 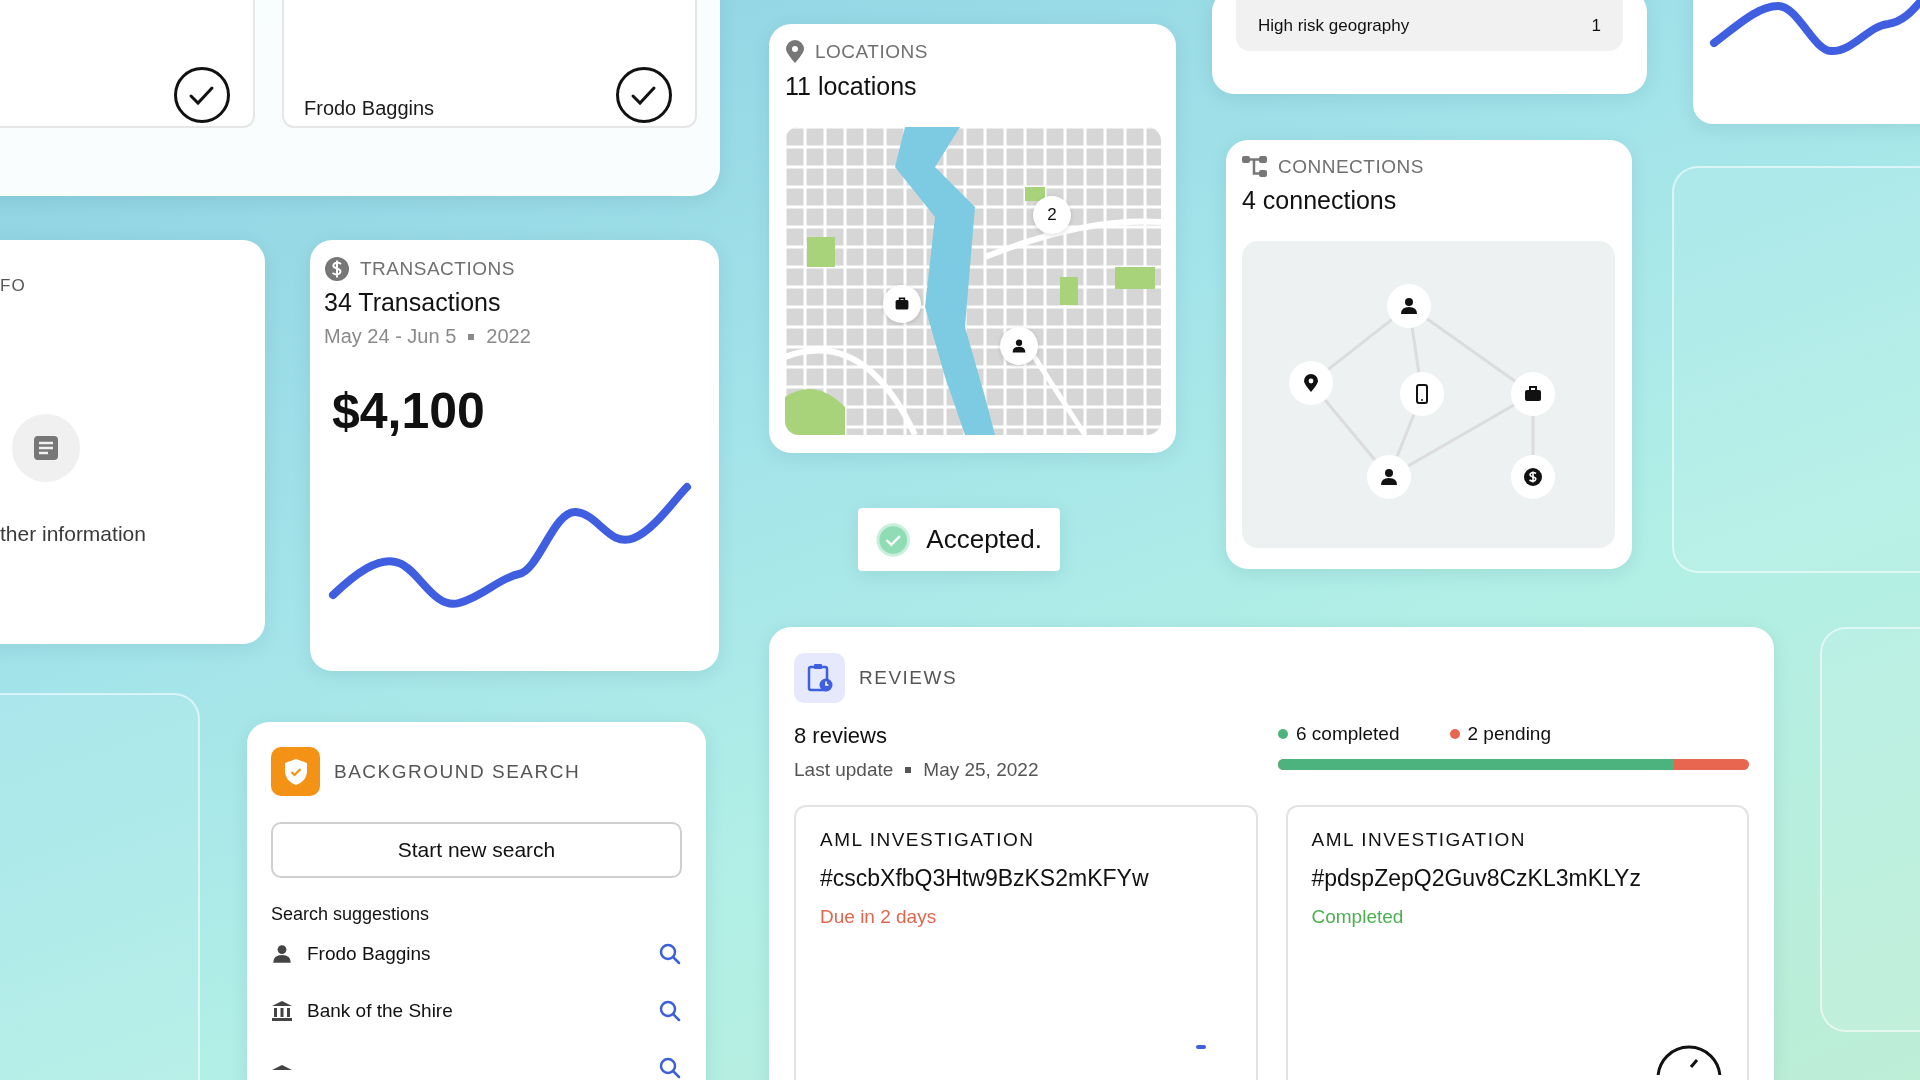 I want to click on review-id: #cscbXfbQ3Htw9BzKS2mKFYw, so click(x=985, y=878).